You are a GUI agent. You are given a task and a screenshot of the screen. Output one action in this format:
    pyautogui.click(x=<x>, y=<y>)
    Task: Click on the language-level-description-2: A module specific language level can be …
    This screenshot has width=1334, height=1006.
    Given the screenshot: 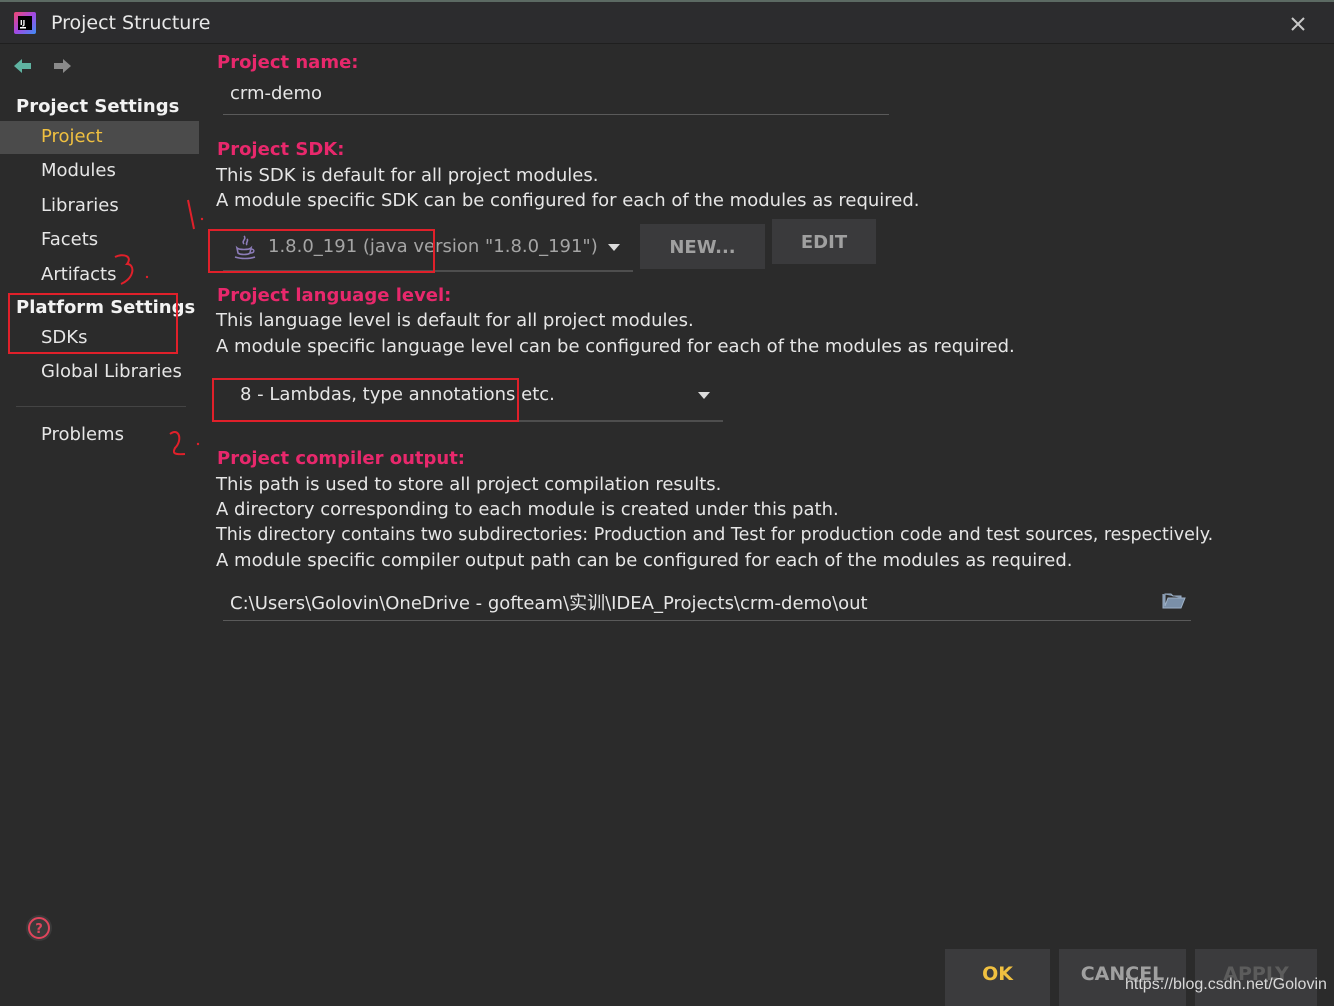 What is the action you would take?
    pyautogui.click(x=615, y=346)
    